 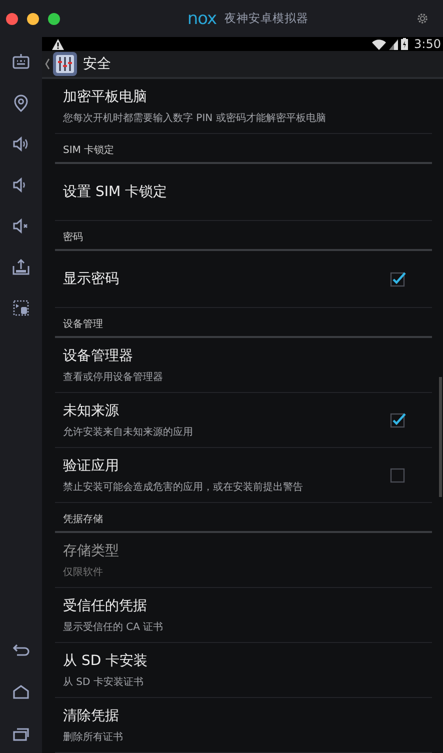 What do you see at coordinates (243, 236) in the screenshot?
I see `section-header: 密码` at bounding box center [243, 236].